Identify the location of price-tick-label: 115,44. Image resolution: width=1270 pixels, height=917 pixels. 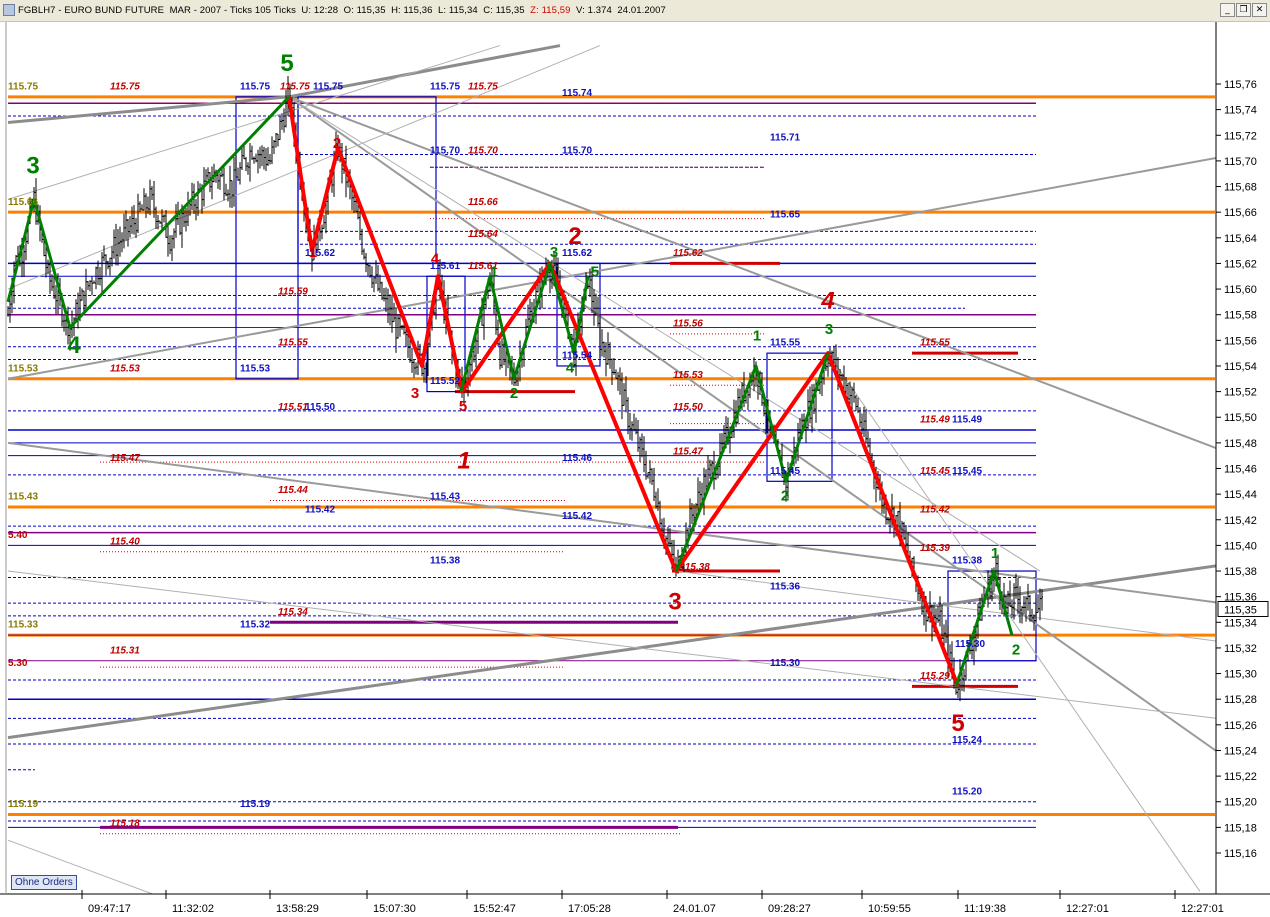
(1240, 495).